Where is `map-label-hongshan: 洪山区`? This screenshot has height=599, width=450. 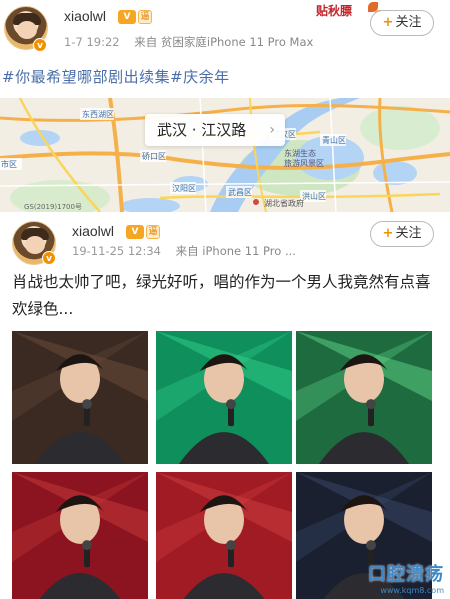 map-label-hongshan: 洪山区 is located at coordinates (314, 196).